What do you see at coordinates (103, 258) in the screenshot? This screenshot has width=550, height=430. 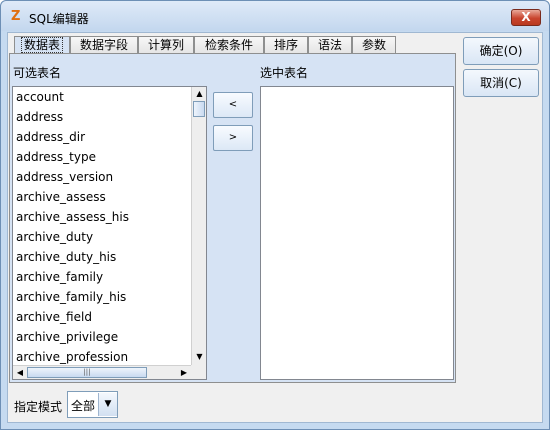 I see `list-item: archive_duty_his` at bounding box center [103, 258].